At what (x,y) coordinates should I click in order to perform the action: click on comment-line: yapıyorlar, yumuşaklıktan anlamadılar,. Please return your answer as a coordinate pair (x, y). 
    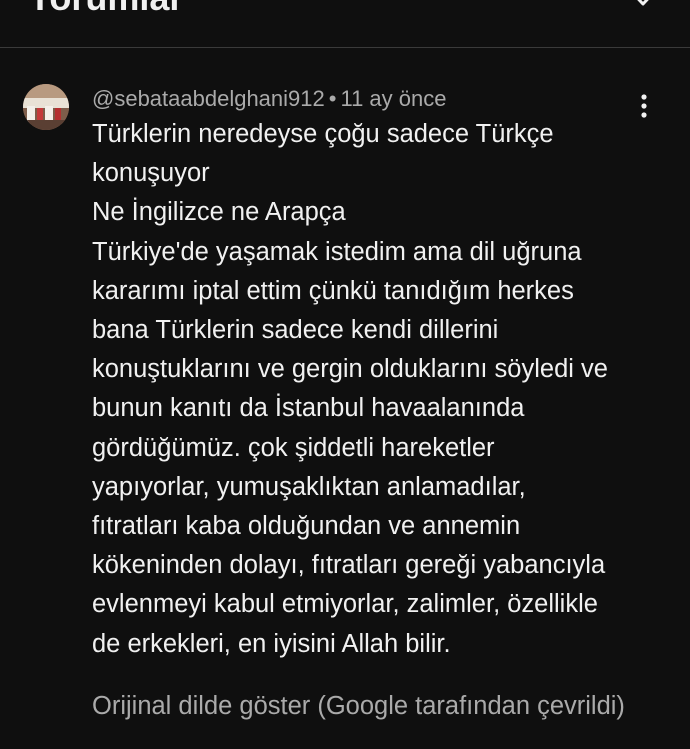
    Looking at the image, I should click on (309, 486).